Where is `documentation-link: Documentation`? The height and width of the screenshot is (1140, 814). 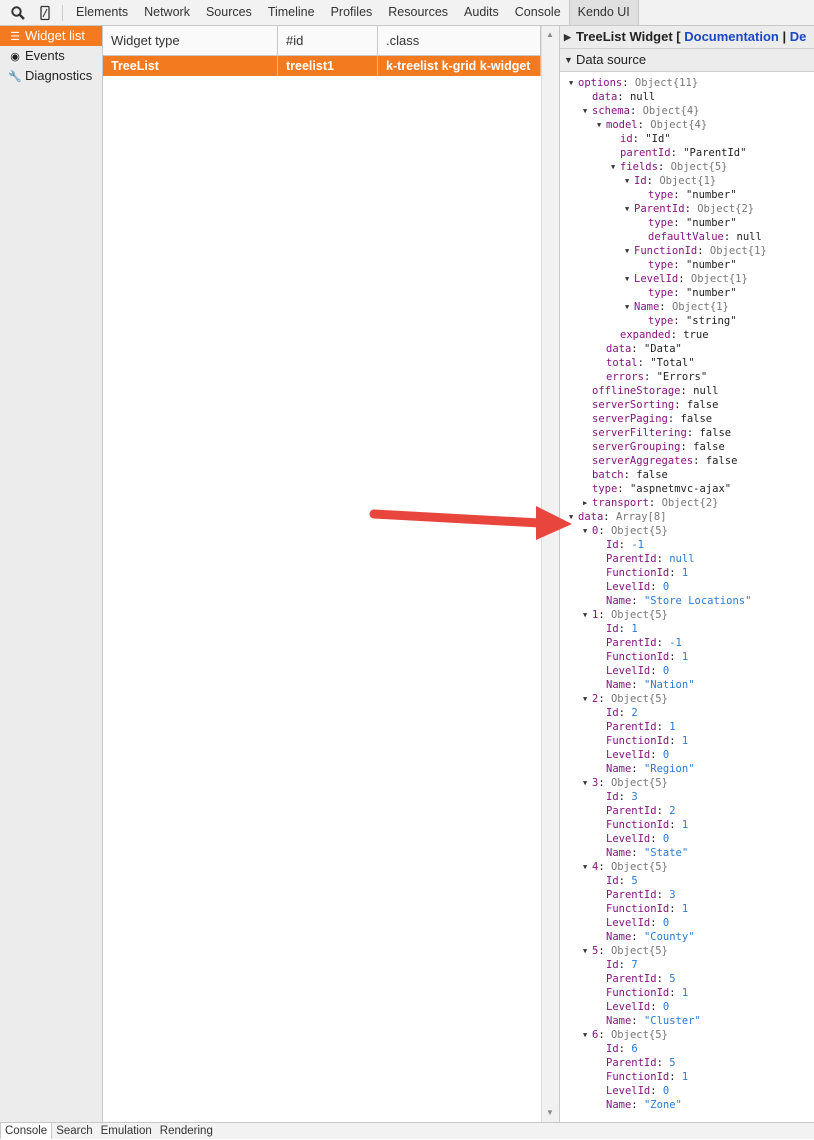 documentation-link: Documentation is located at coordinates (731, 36).